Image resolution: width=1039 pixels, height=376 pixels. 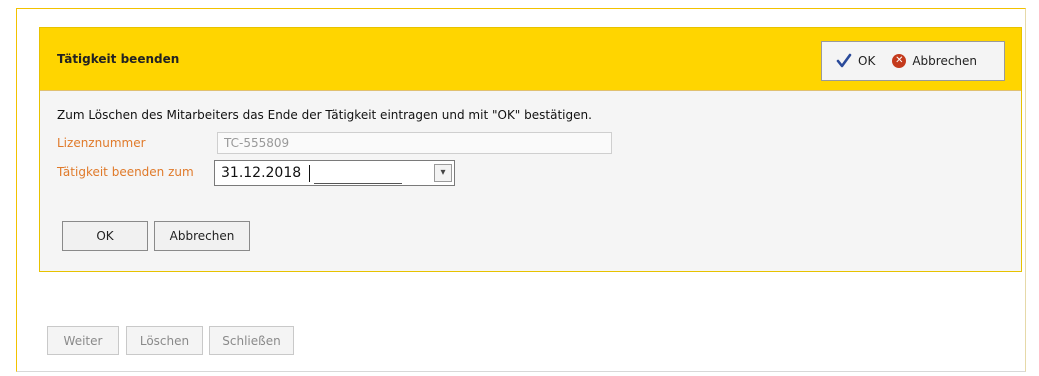 What do you see at coordinates (105, 236) in the screenshot?
I see `ok-button: OK` at bounding box center [105, 236].